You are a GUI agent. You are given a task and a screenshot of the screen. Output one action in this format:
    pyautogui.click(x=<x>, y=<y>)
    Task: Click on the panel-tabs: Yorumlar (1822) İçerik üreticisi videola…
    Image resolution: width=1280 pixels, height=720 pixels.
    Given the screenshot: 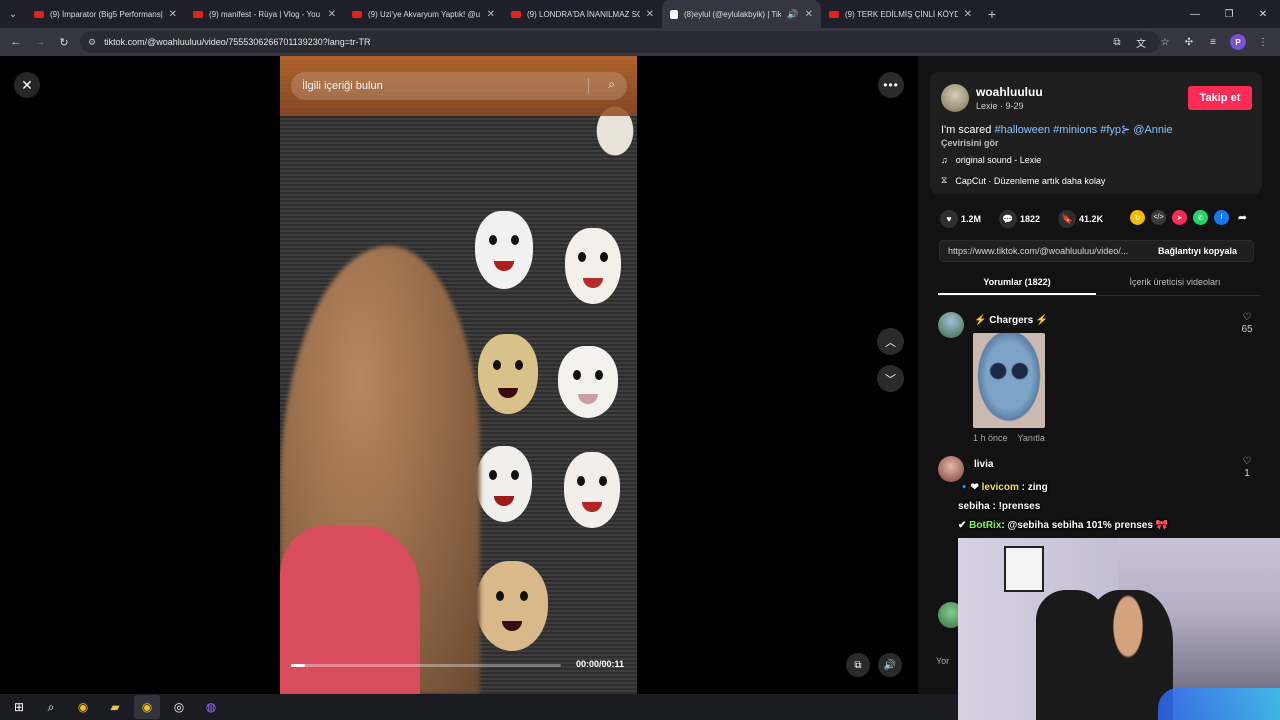 What is the action you would take?
    pyautogui.click(x=1099, y=283)
    